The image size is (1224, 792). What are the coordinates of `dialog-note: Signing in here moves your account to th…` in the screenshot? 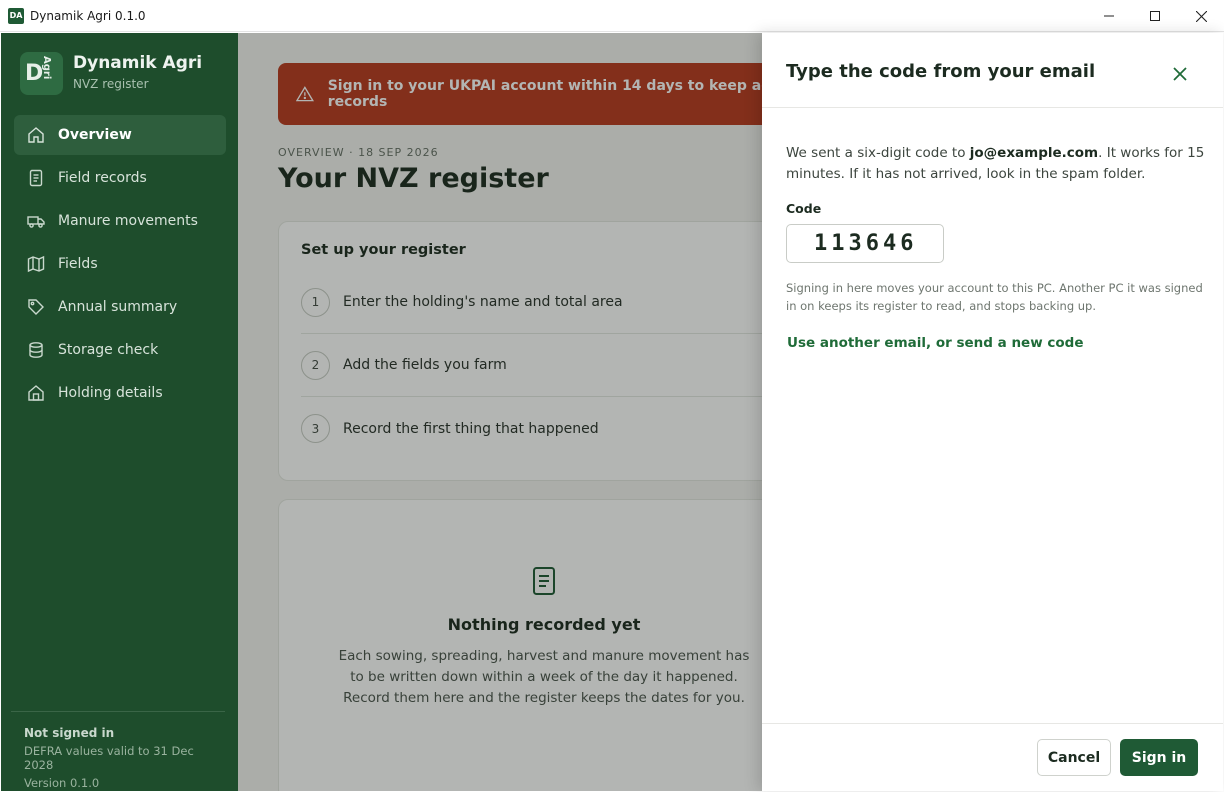 It's located at (994, 297).